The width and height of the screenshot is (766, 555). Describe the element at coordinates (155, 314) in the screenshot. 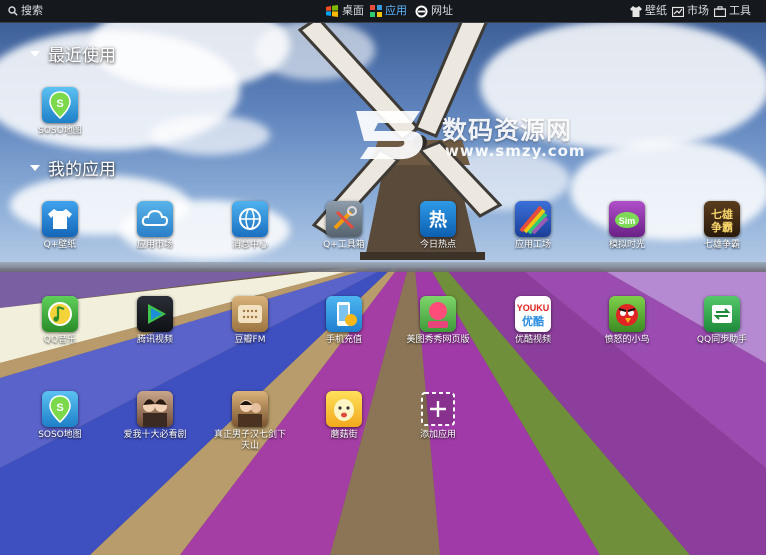

I see `video-play-icon` at that location.